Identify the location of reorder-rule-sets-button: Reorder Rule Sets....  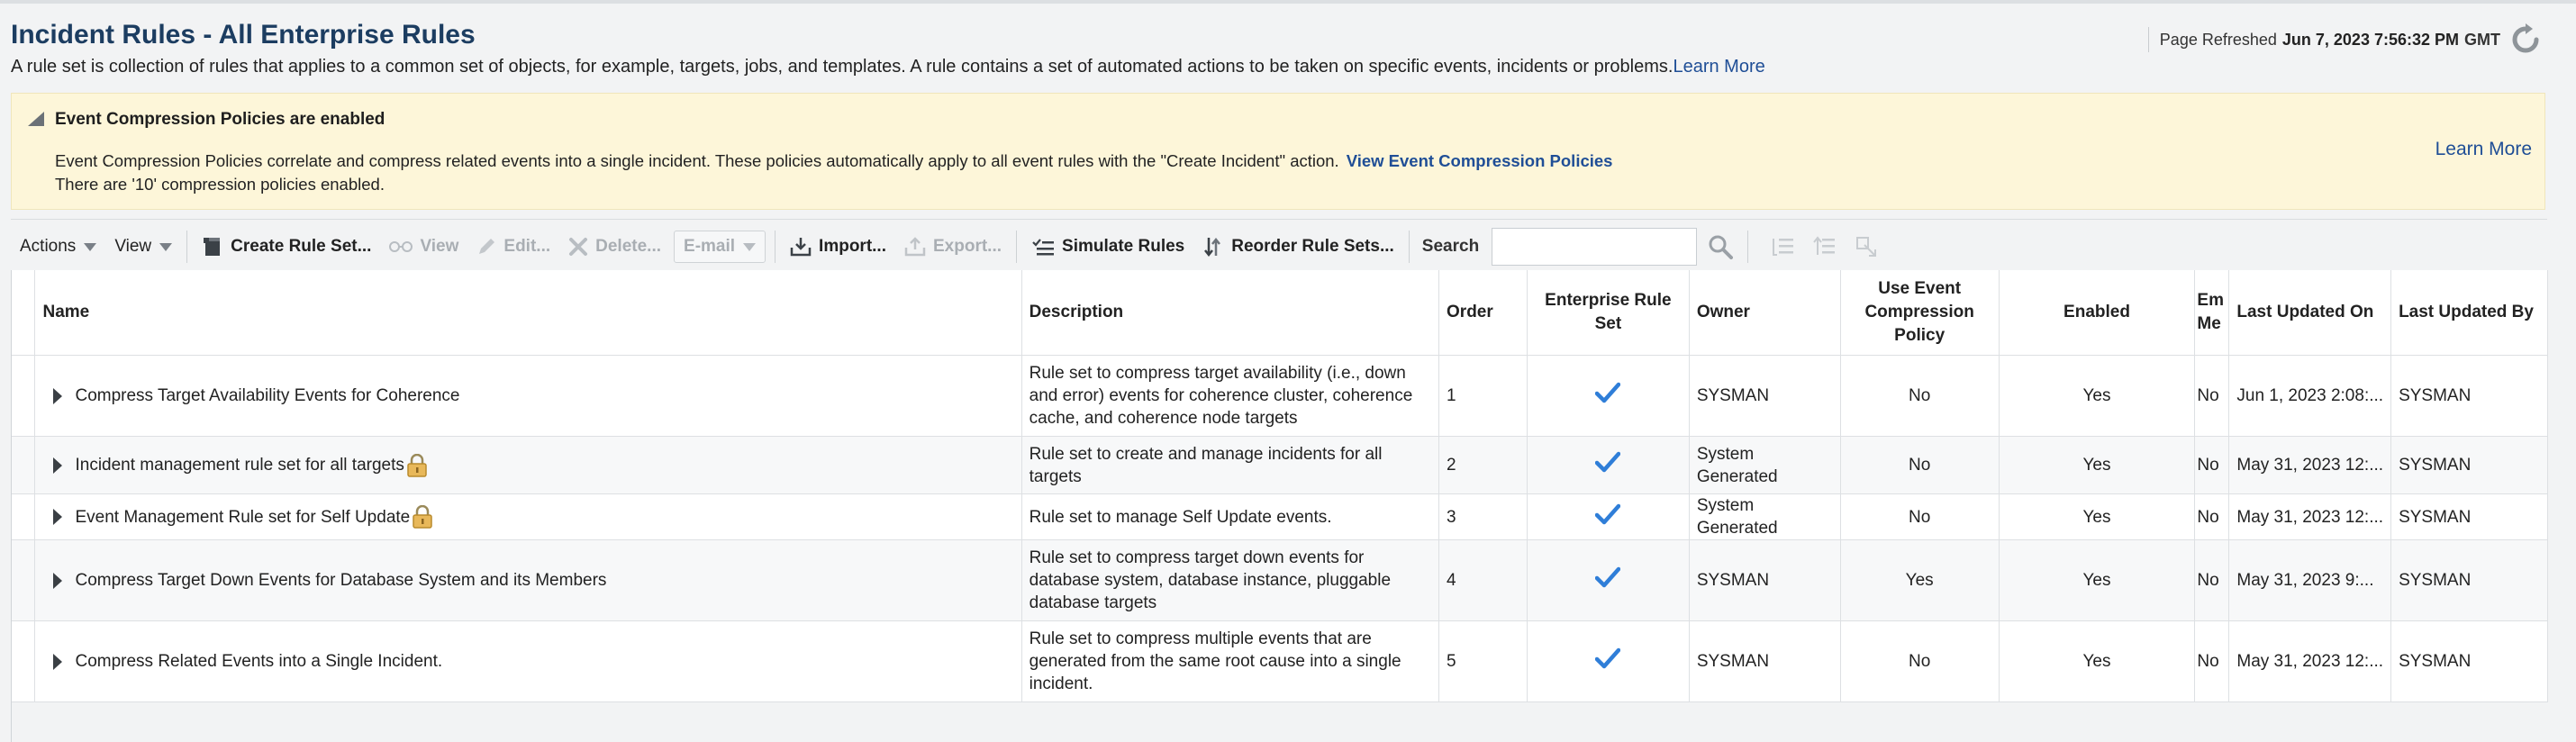
(1298, 247).